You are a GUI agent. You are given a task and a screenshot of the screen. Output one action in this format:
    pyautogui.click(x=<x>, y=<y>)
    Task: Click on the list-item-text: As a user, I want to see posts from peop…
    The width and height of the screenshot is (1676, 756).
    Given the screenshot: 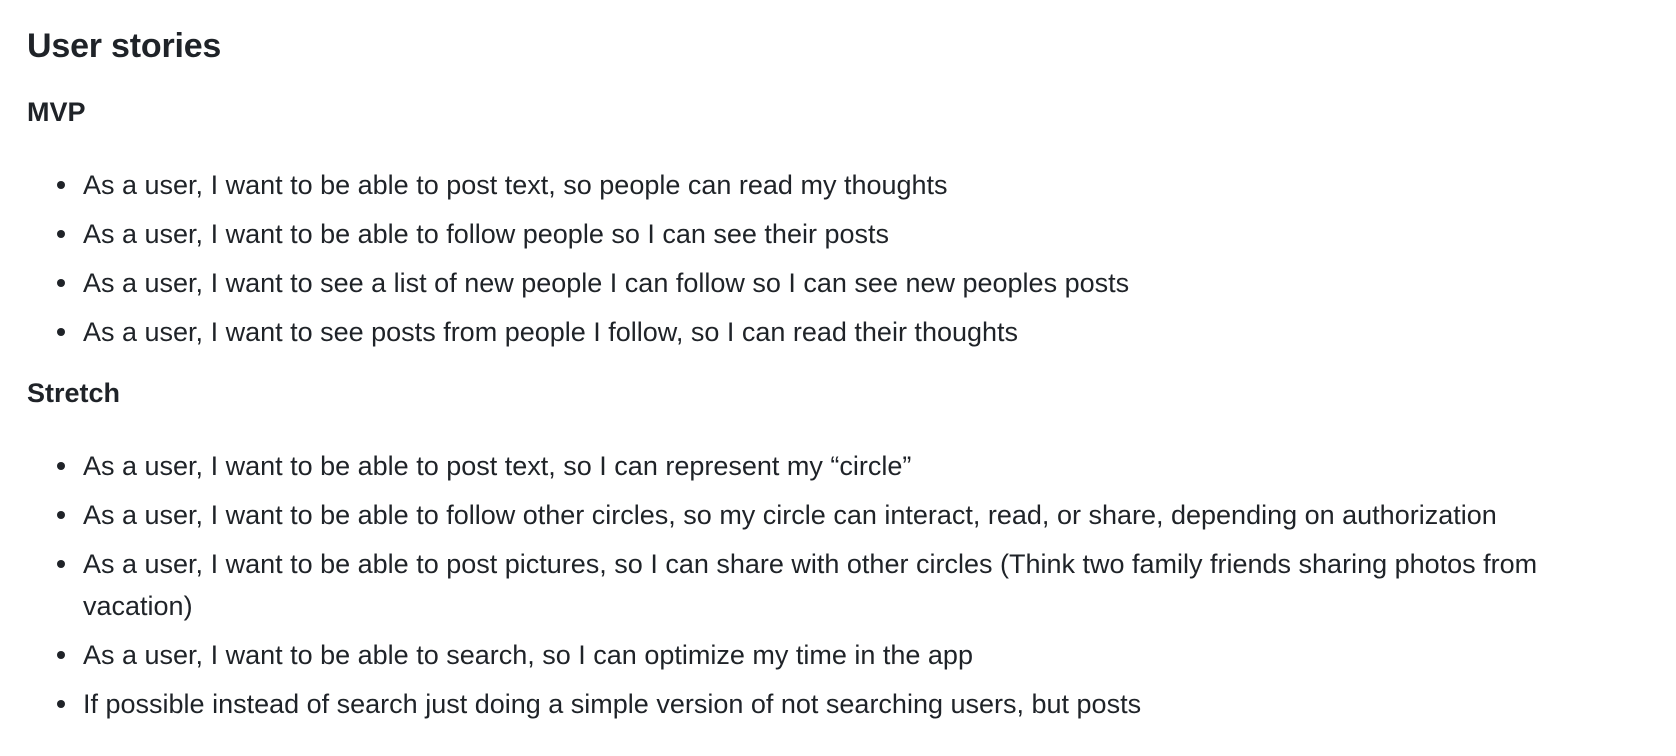 What is the action you would take?
    pyautogui.click(x=551, y=332)
    